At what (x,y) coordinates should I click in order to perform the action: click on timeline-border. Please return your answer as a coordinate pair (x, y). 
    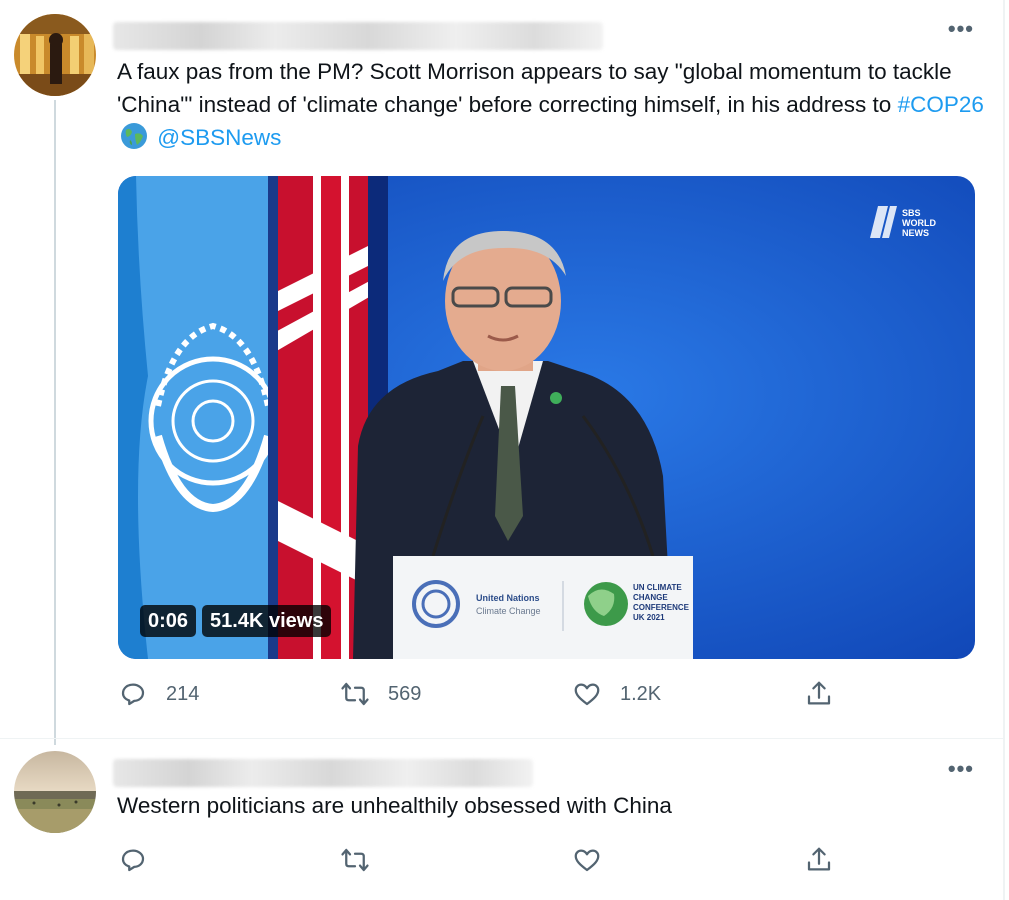
    Looking at the image, I should click on (1004, 450).